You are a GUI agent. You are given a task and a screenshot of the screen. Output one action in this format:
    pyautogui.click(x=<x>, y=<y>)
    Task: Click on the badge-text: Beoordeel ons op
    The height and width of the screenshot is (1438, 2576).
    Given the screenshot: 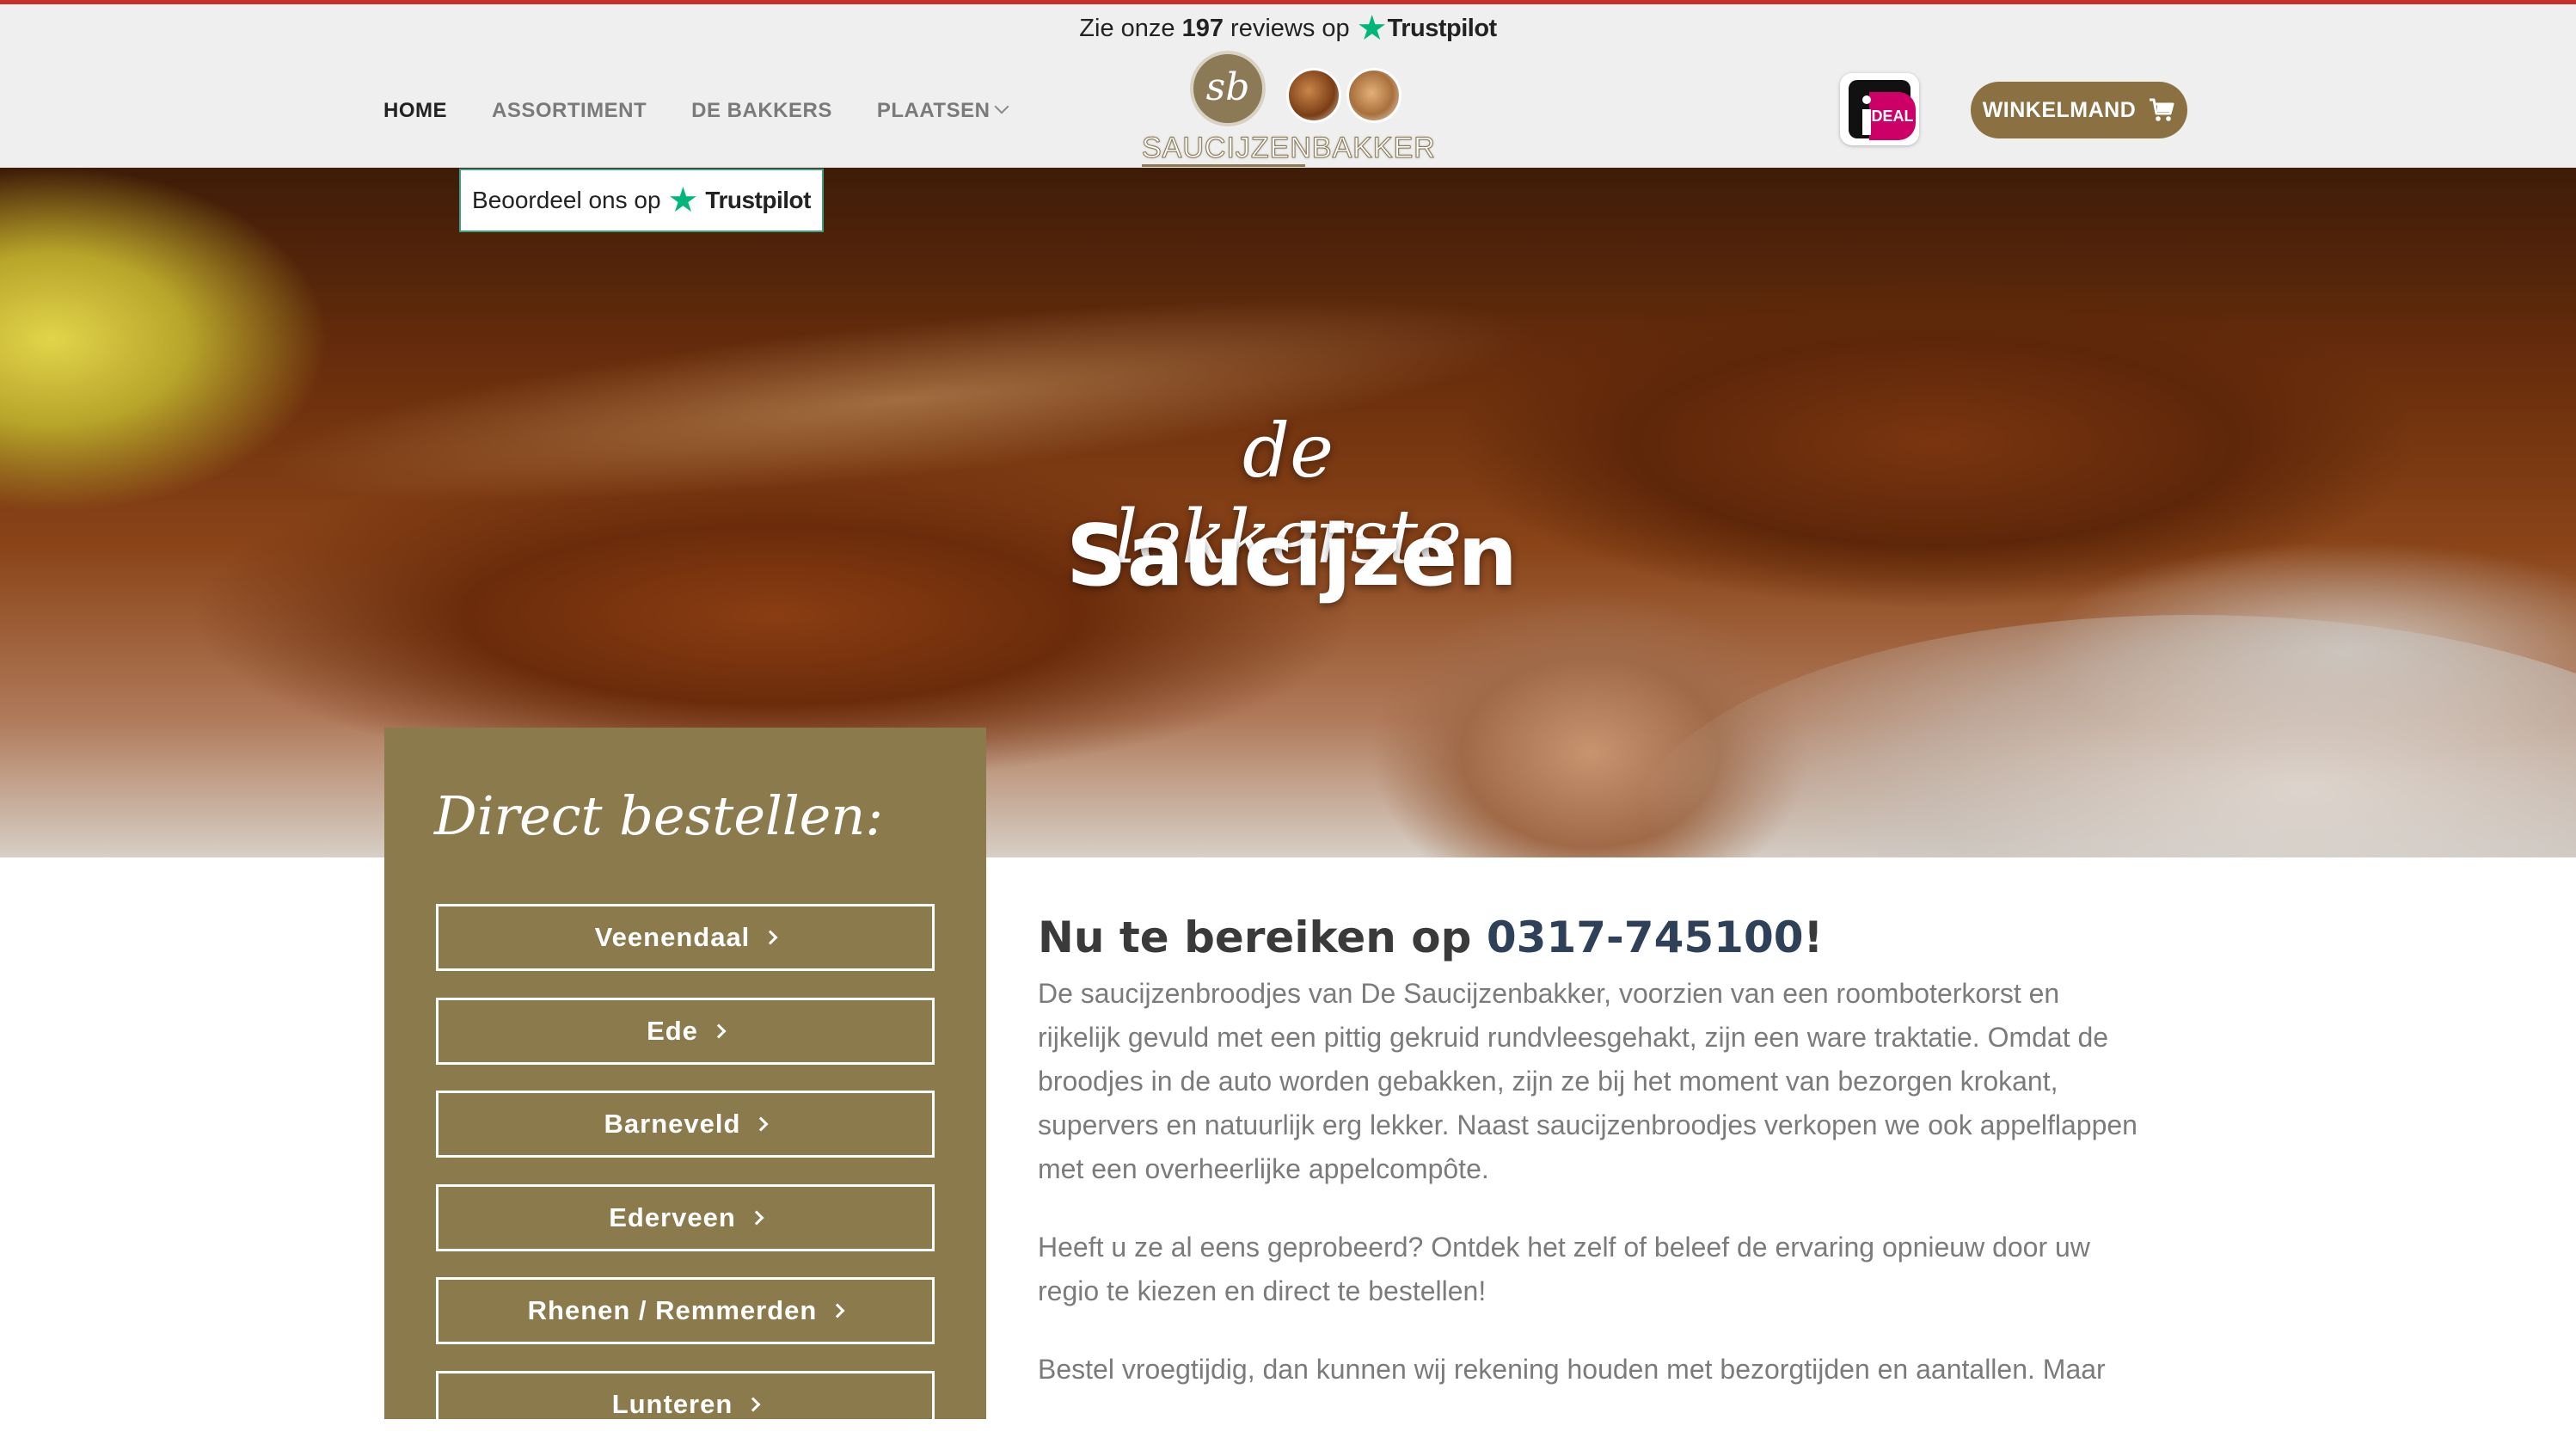 What is the action you would take?
    pyautogui.click(x=566, y=200)
    